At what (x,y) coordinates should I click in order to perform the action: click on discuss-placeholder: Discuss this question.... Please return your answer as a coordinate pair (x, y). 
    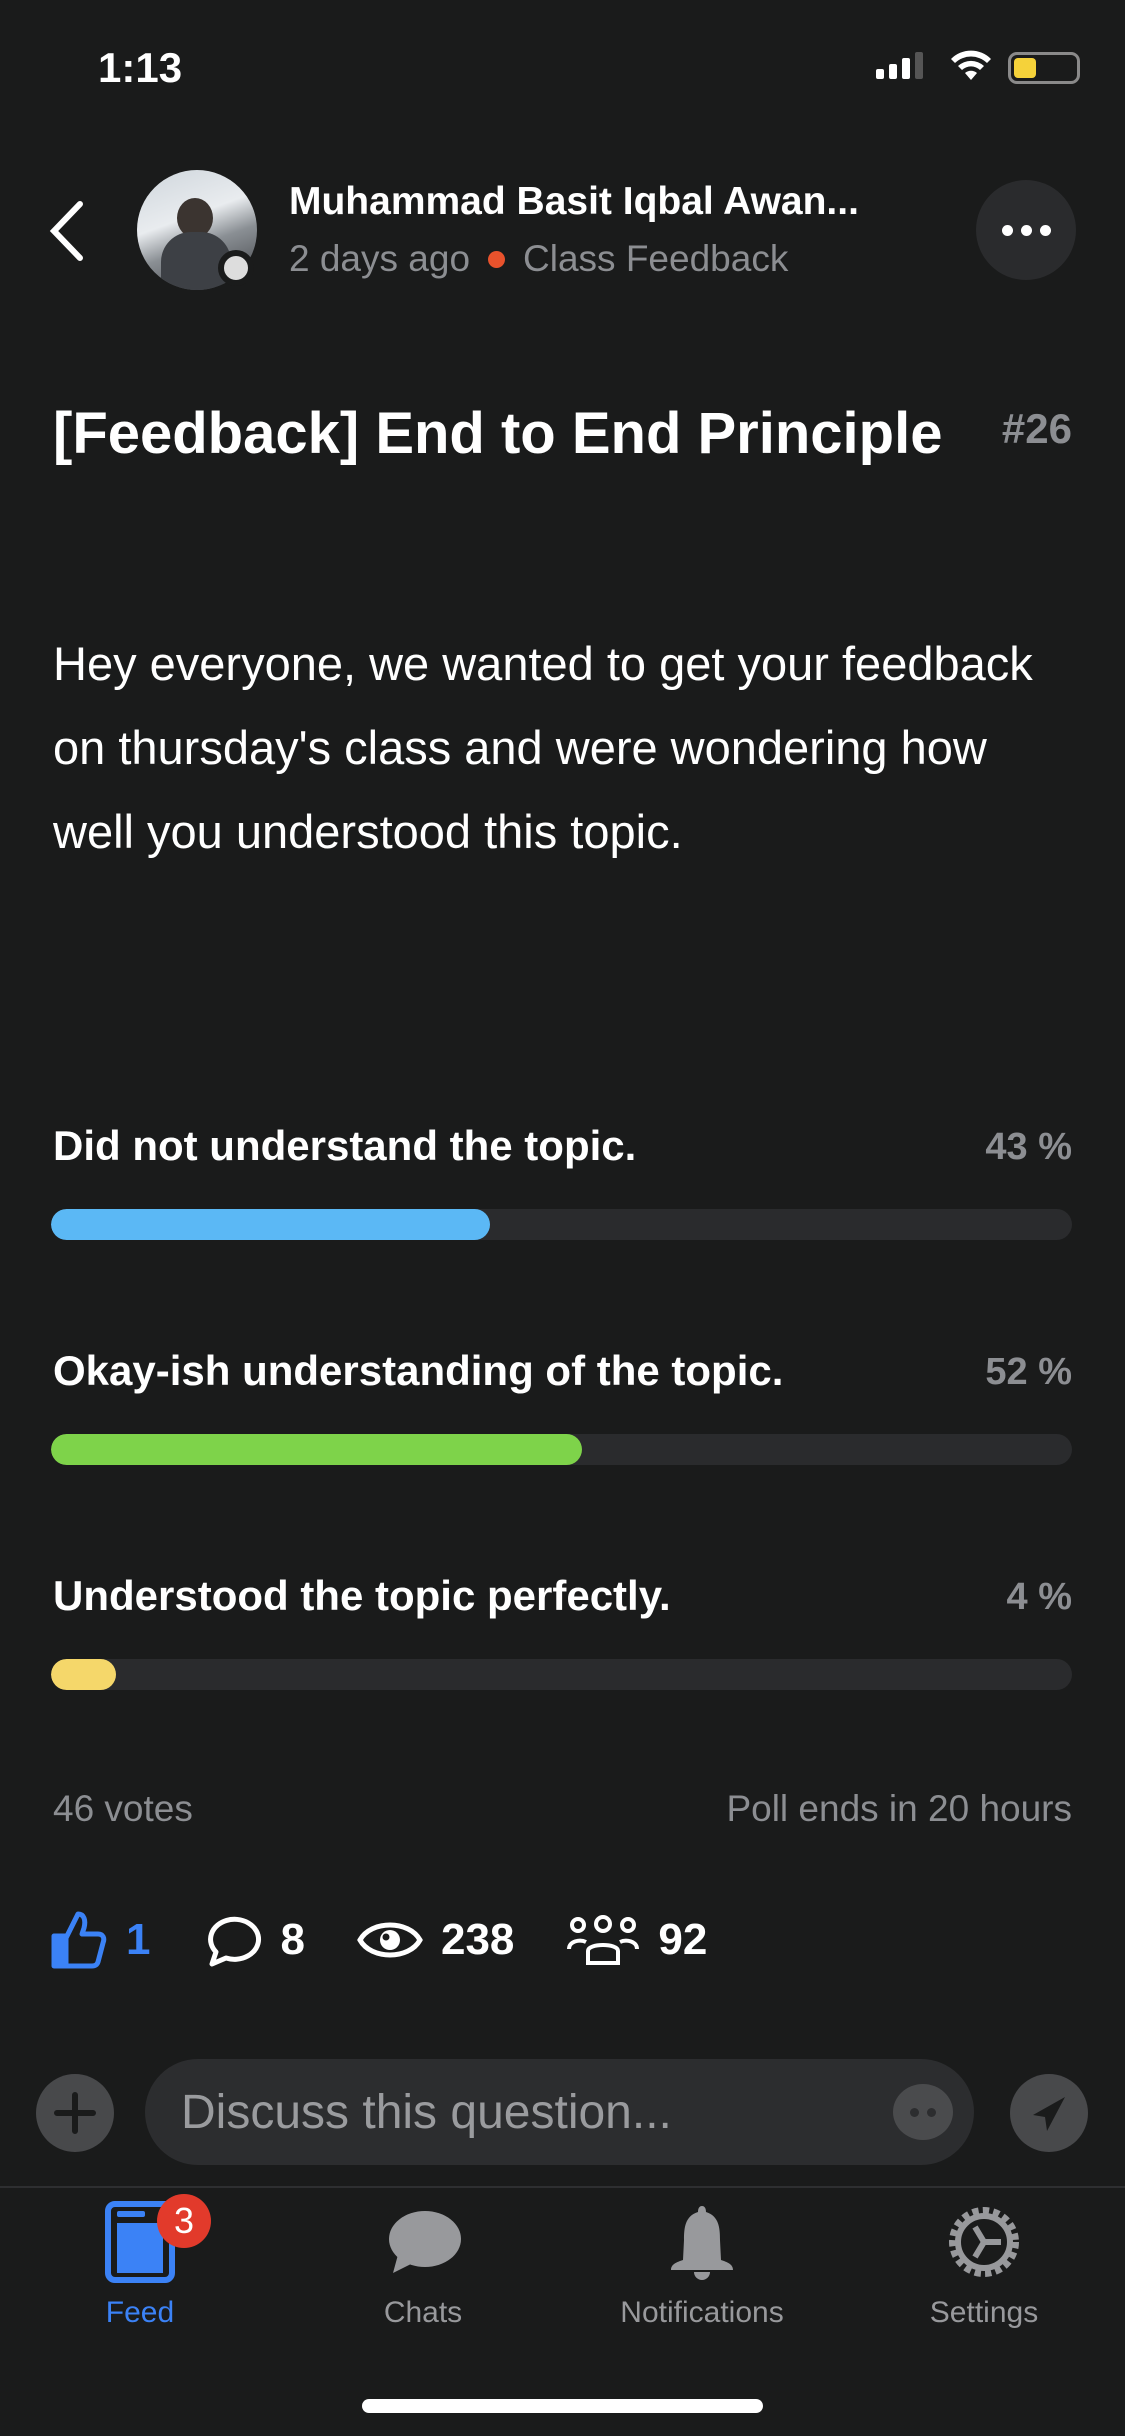
    Looking at the image, I should click on (426, 2112).